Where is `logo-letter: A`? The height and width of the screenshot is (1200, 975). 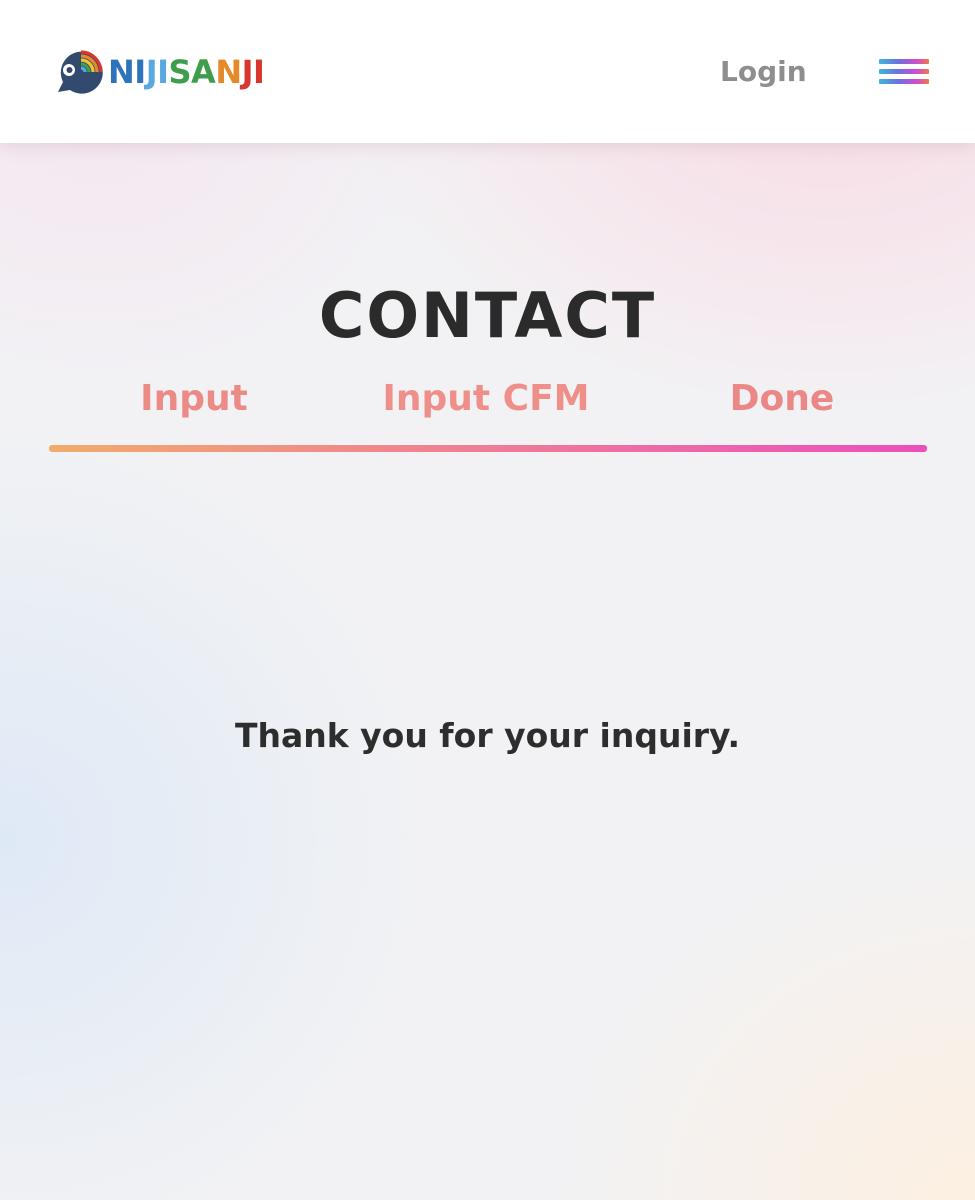
logo-letter: A is located at coordinates (203, 72).